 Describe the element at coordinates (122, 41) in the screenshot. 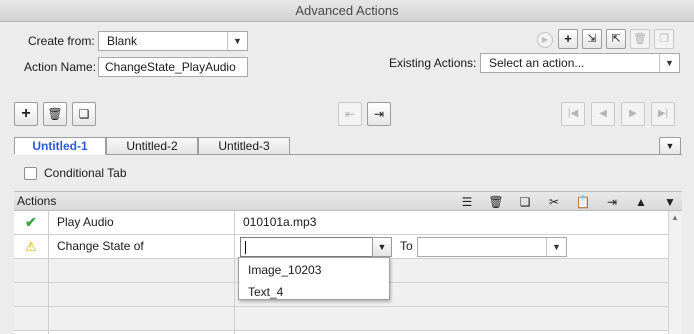

I see `create-from-value: Blank` at that location.